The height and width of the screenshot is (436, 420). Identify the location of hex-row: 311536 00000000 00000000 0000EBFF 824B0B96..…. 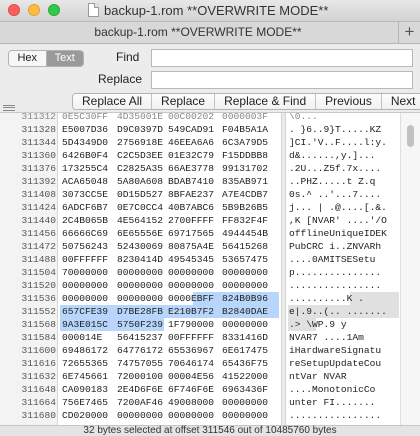
(210, 298).